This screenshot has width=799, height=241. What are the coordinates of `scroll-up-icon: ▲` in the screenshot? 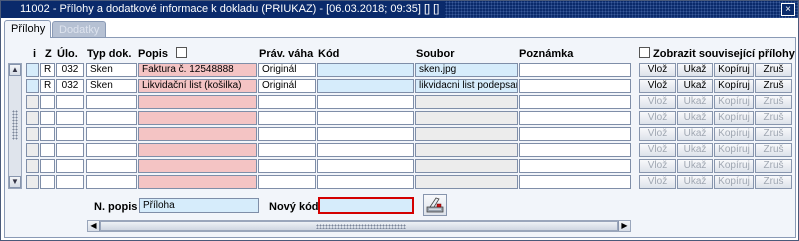 It's located at (15, 70).